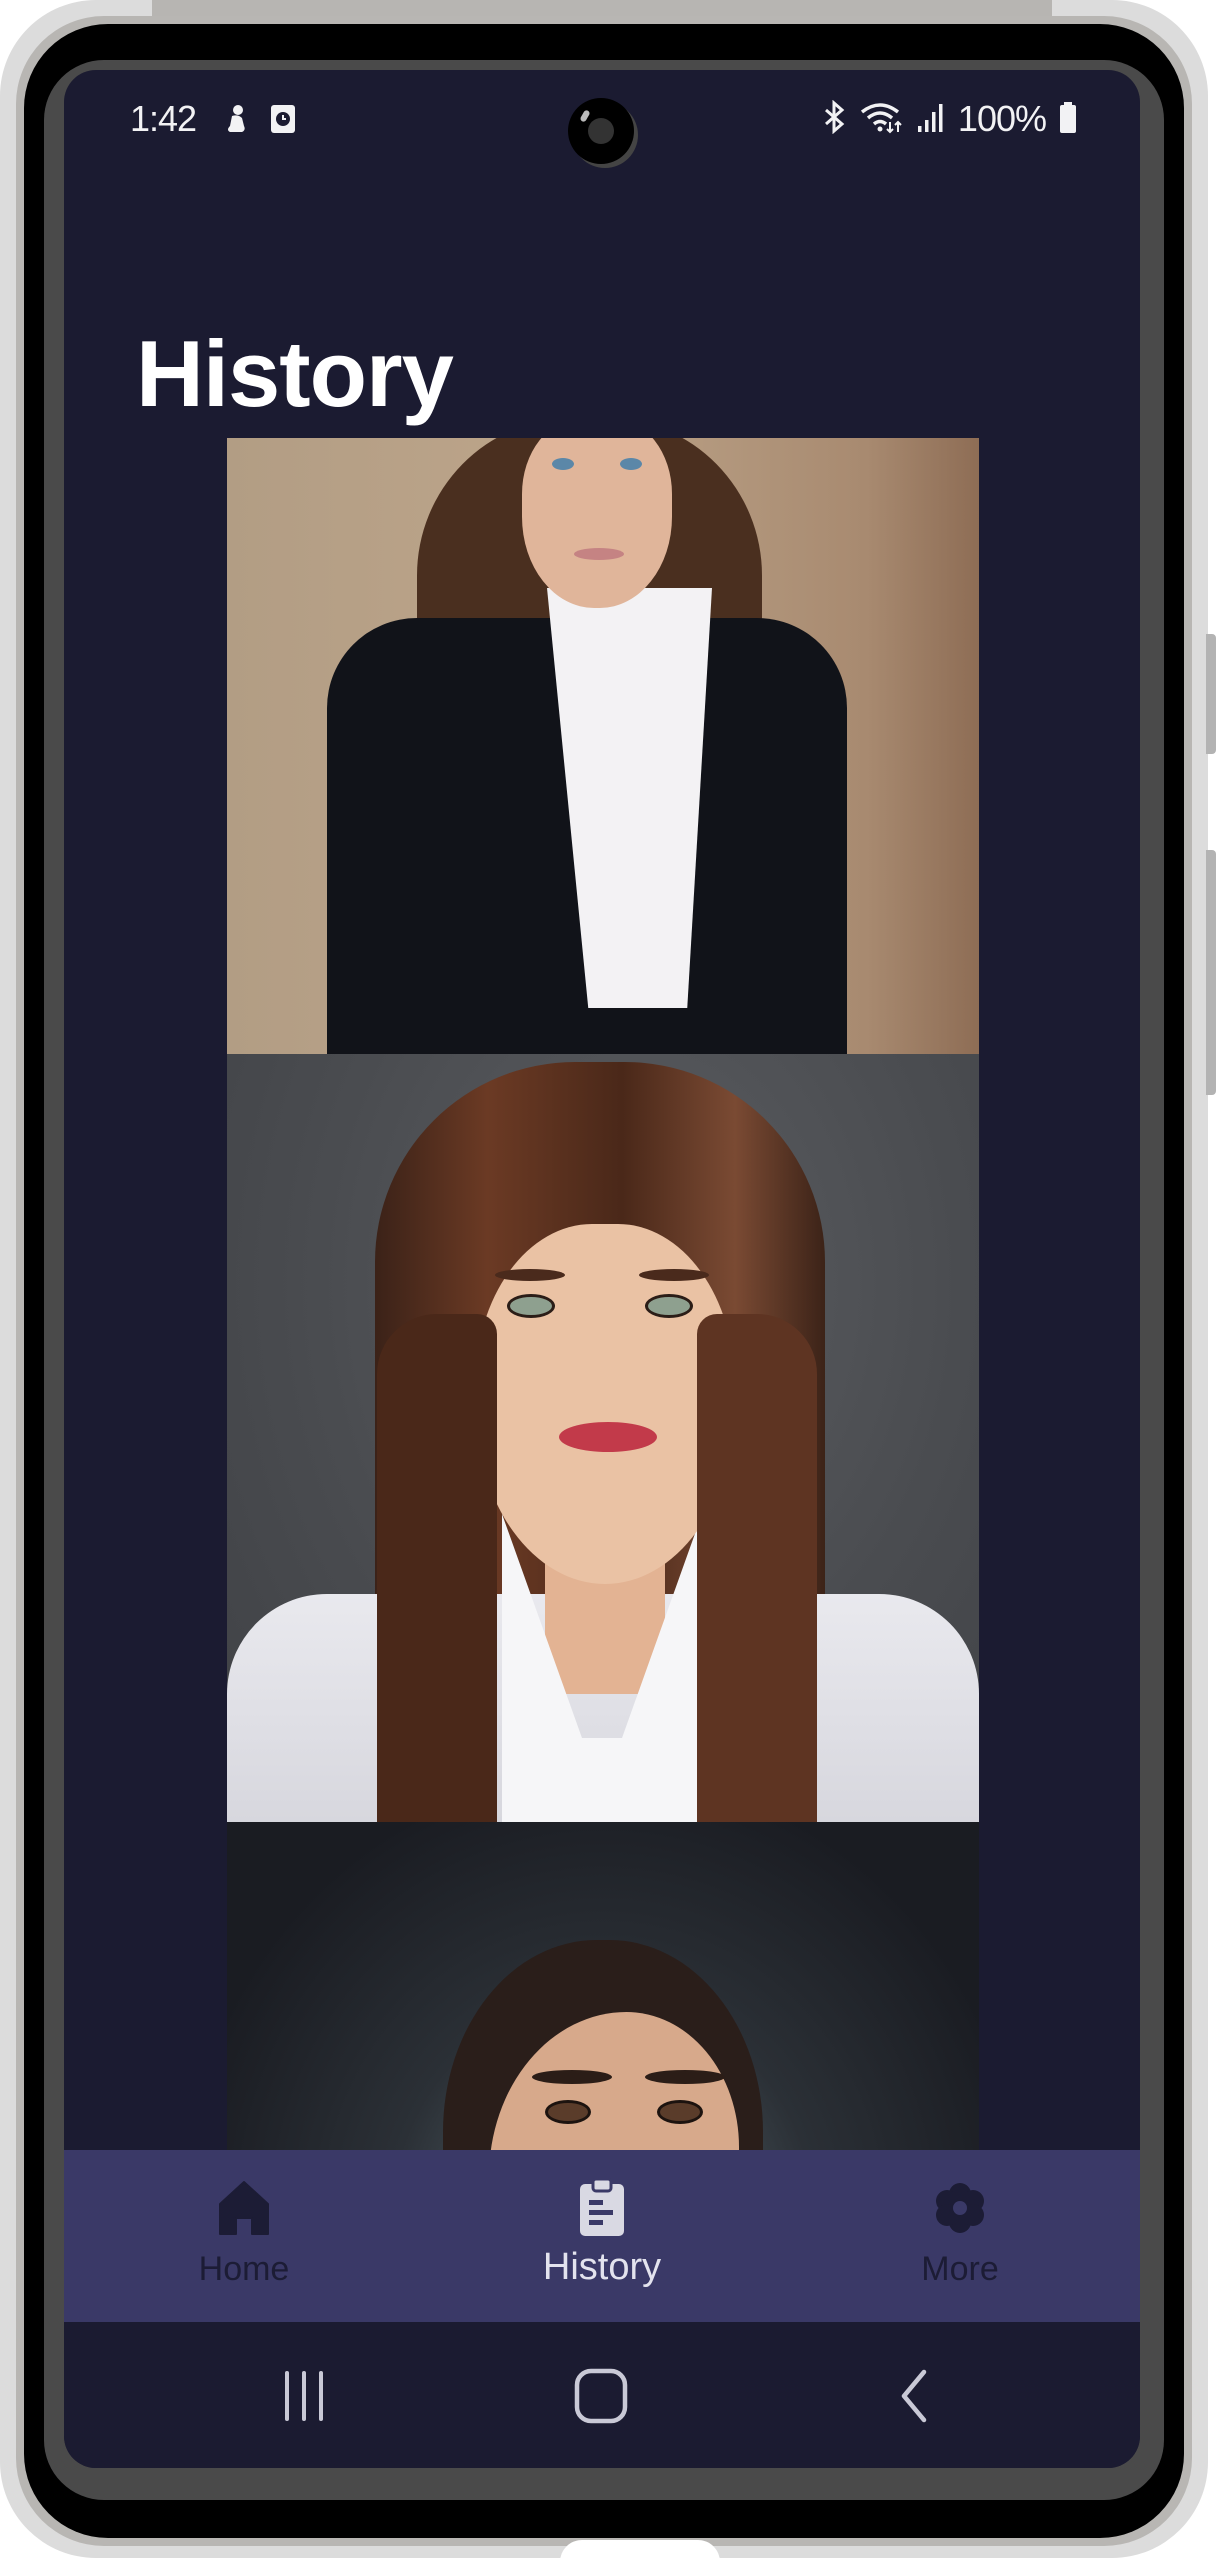 The image size is (1216, 2562). What do you see at coordinates (237, 121) in the screenshot?
I see `activity-notification-icon` at bounding box center [237, 121].